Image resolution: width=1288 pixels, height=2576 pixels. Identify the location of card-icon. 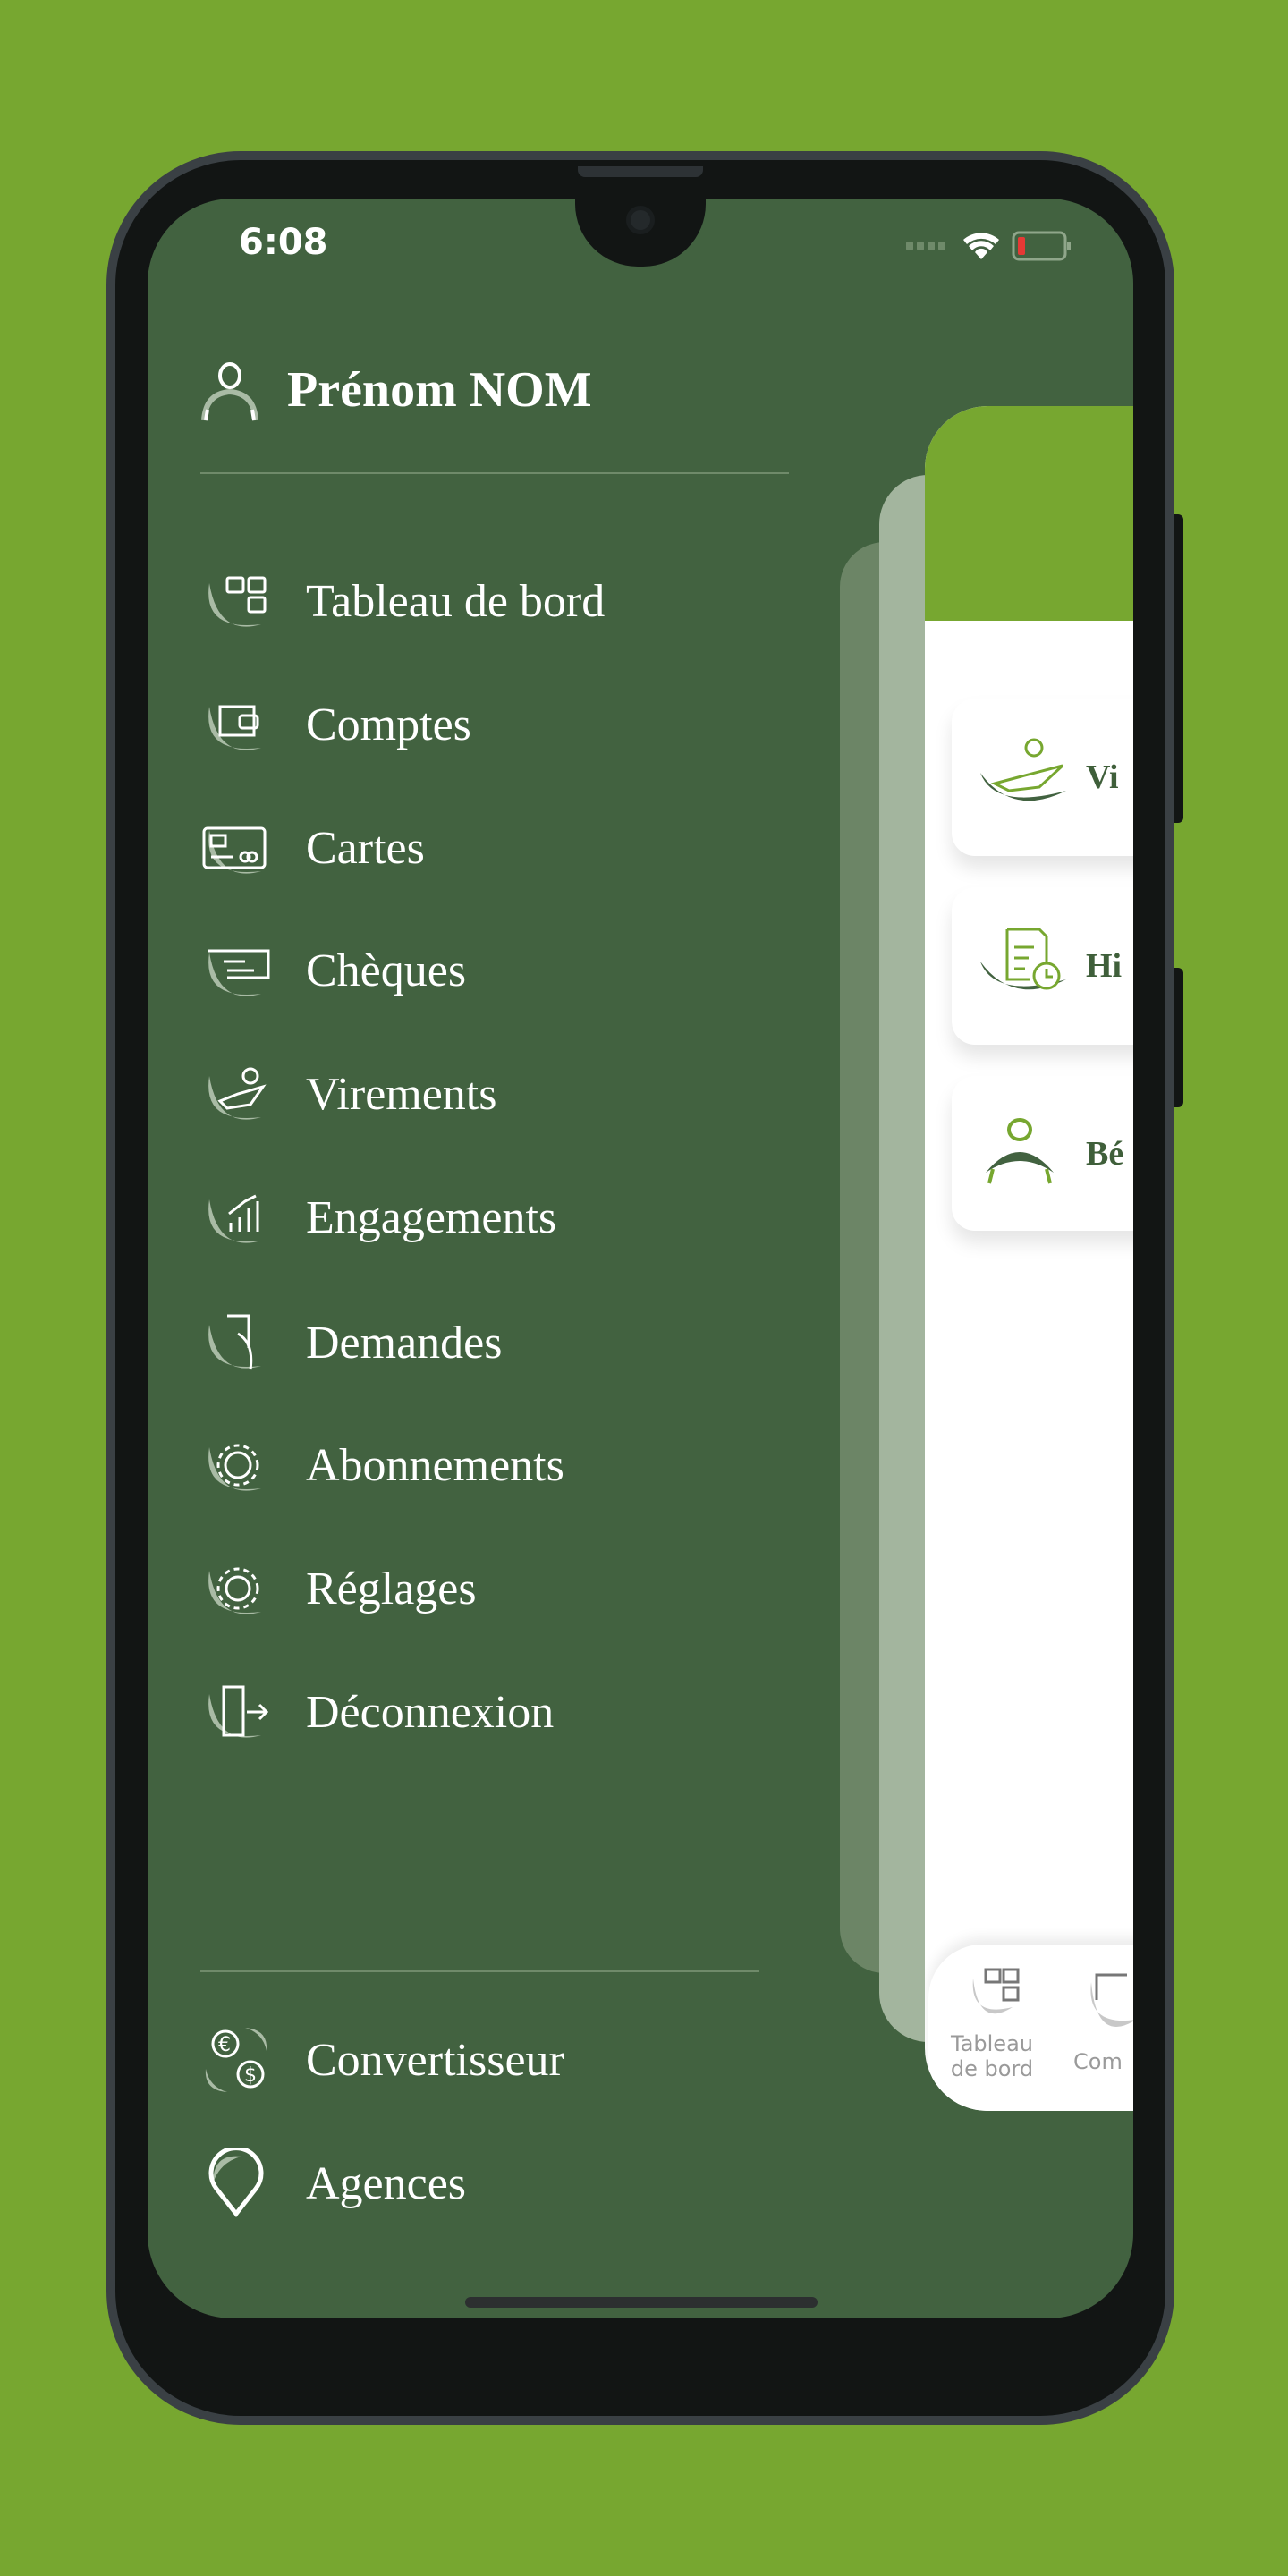
(234, 850).